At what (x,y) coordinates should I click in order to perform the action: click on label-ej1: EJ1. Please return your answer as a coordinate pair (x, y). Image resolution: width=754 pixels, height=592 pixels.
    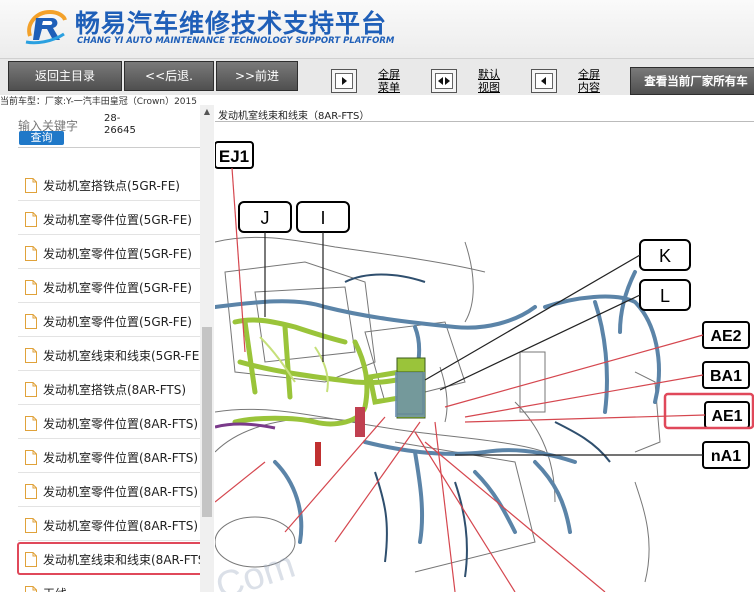
    Looking at the image, I should click on (234, 155).